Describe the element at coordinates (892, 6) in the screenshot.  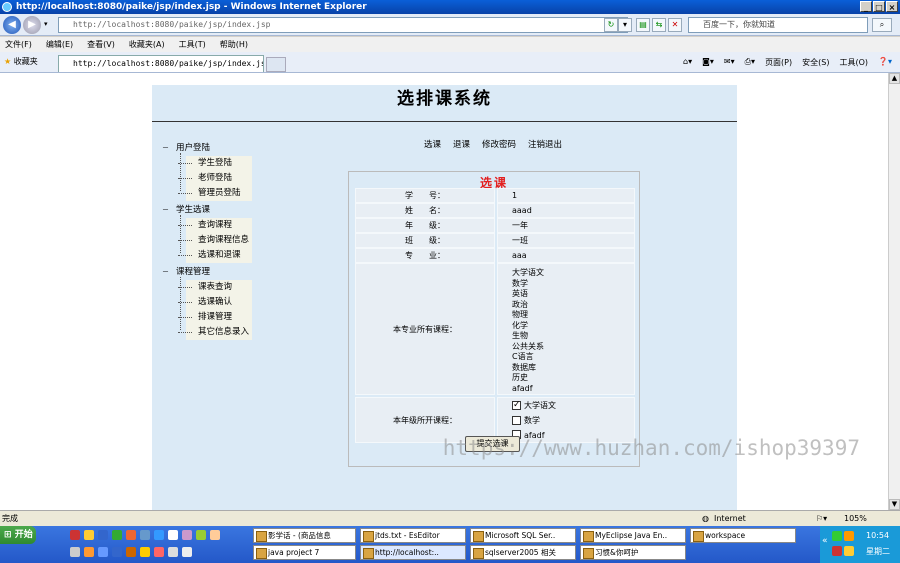
I see `close-button: ×` at that location.